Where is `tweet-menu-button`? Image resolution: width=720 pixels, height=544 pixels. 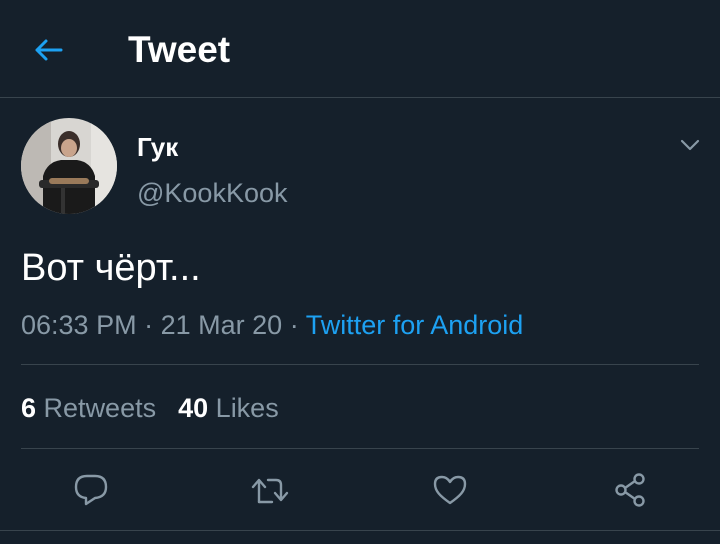 tweet-menu-button is located at coordinates (690, 145).